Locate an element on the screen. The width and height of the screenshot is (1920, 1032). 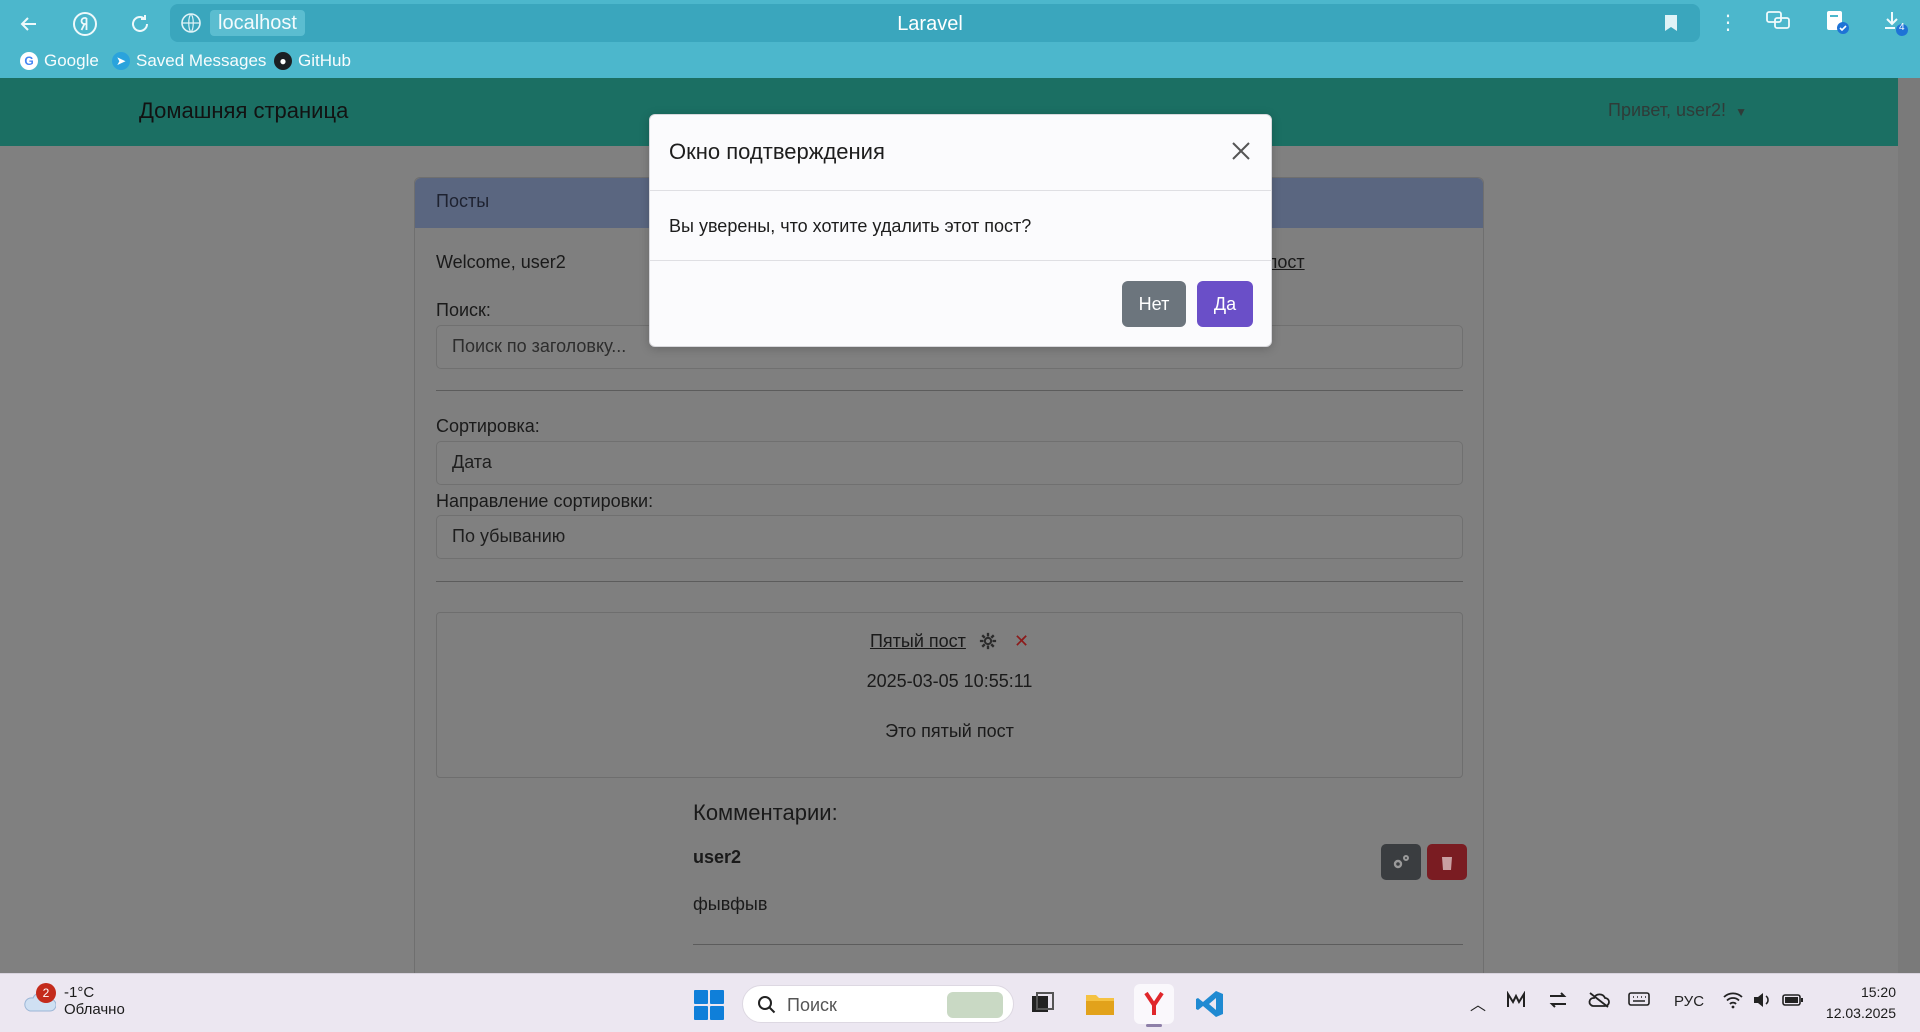
browser-tabbar: localhost Laravel ⋮ 4 is located at coordinates (960, 23).